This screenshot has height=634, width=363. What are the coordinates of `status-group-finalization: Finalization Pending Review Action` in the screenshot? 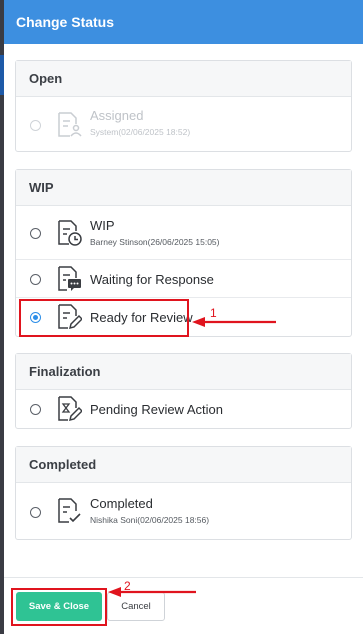 It's located at (183, 391).